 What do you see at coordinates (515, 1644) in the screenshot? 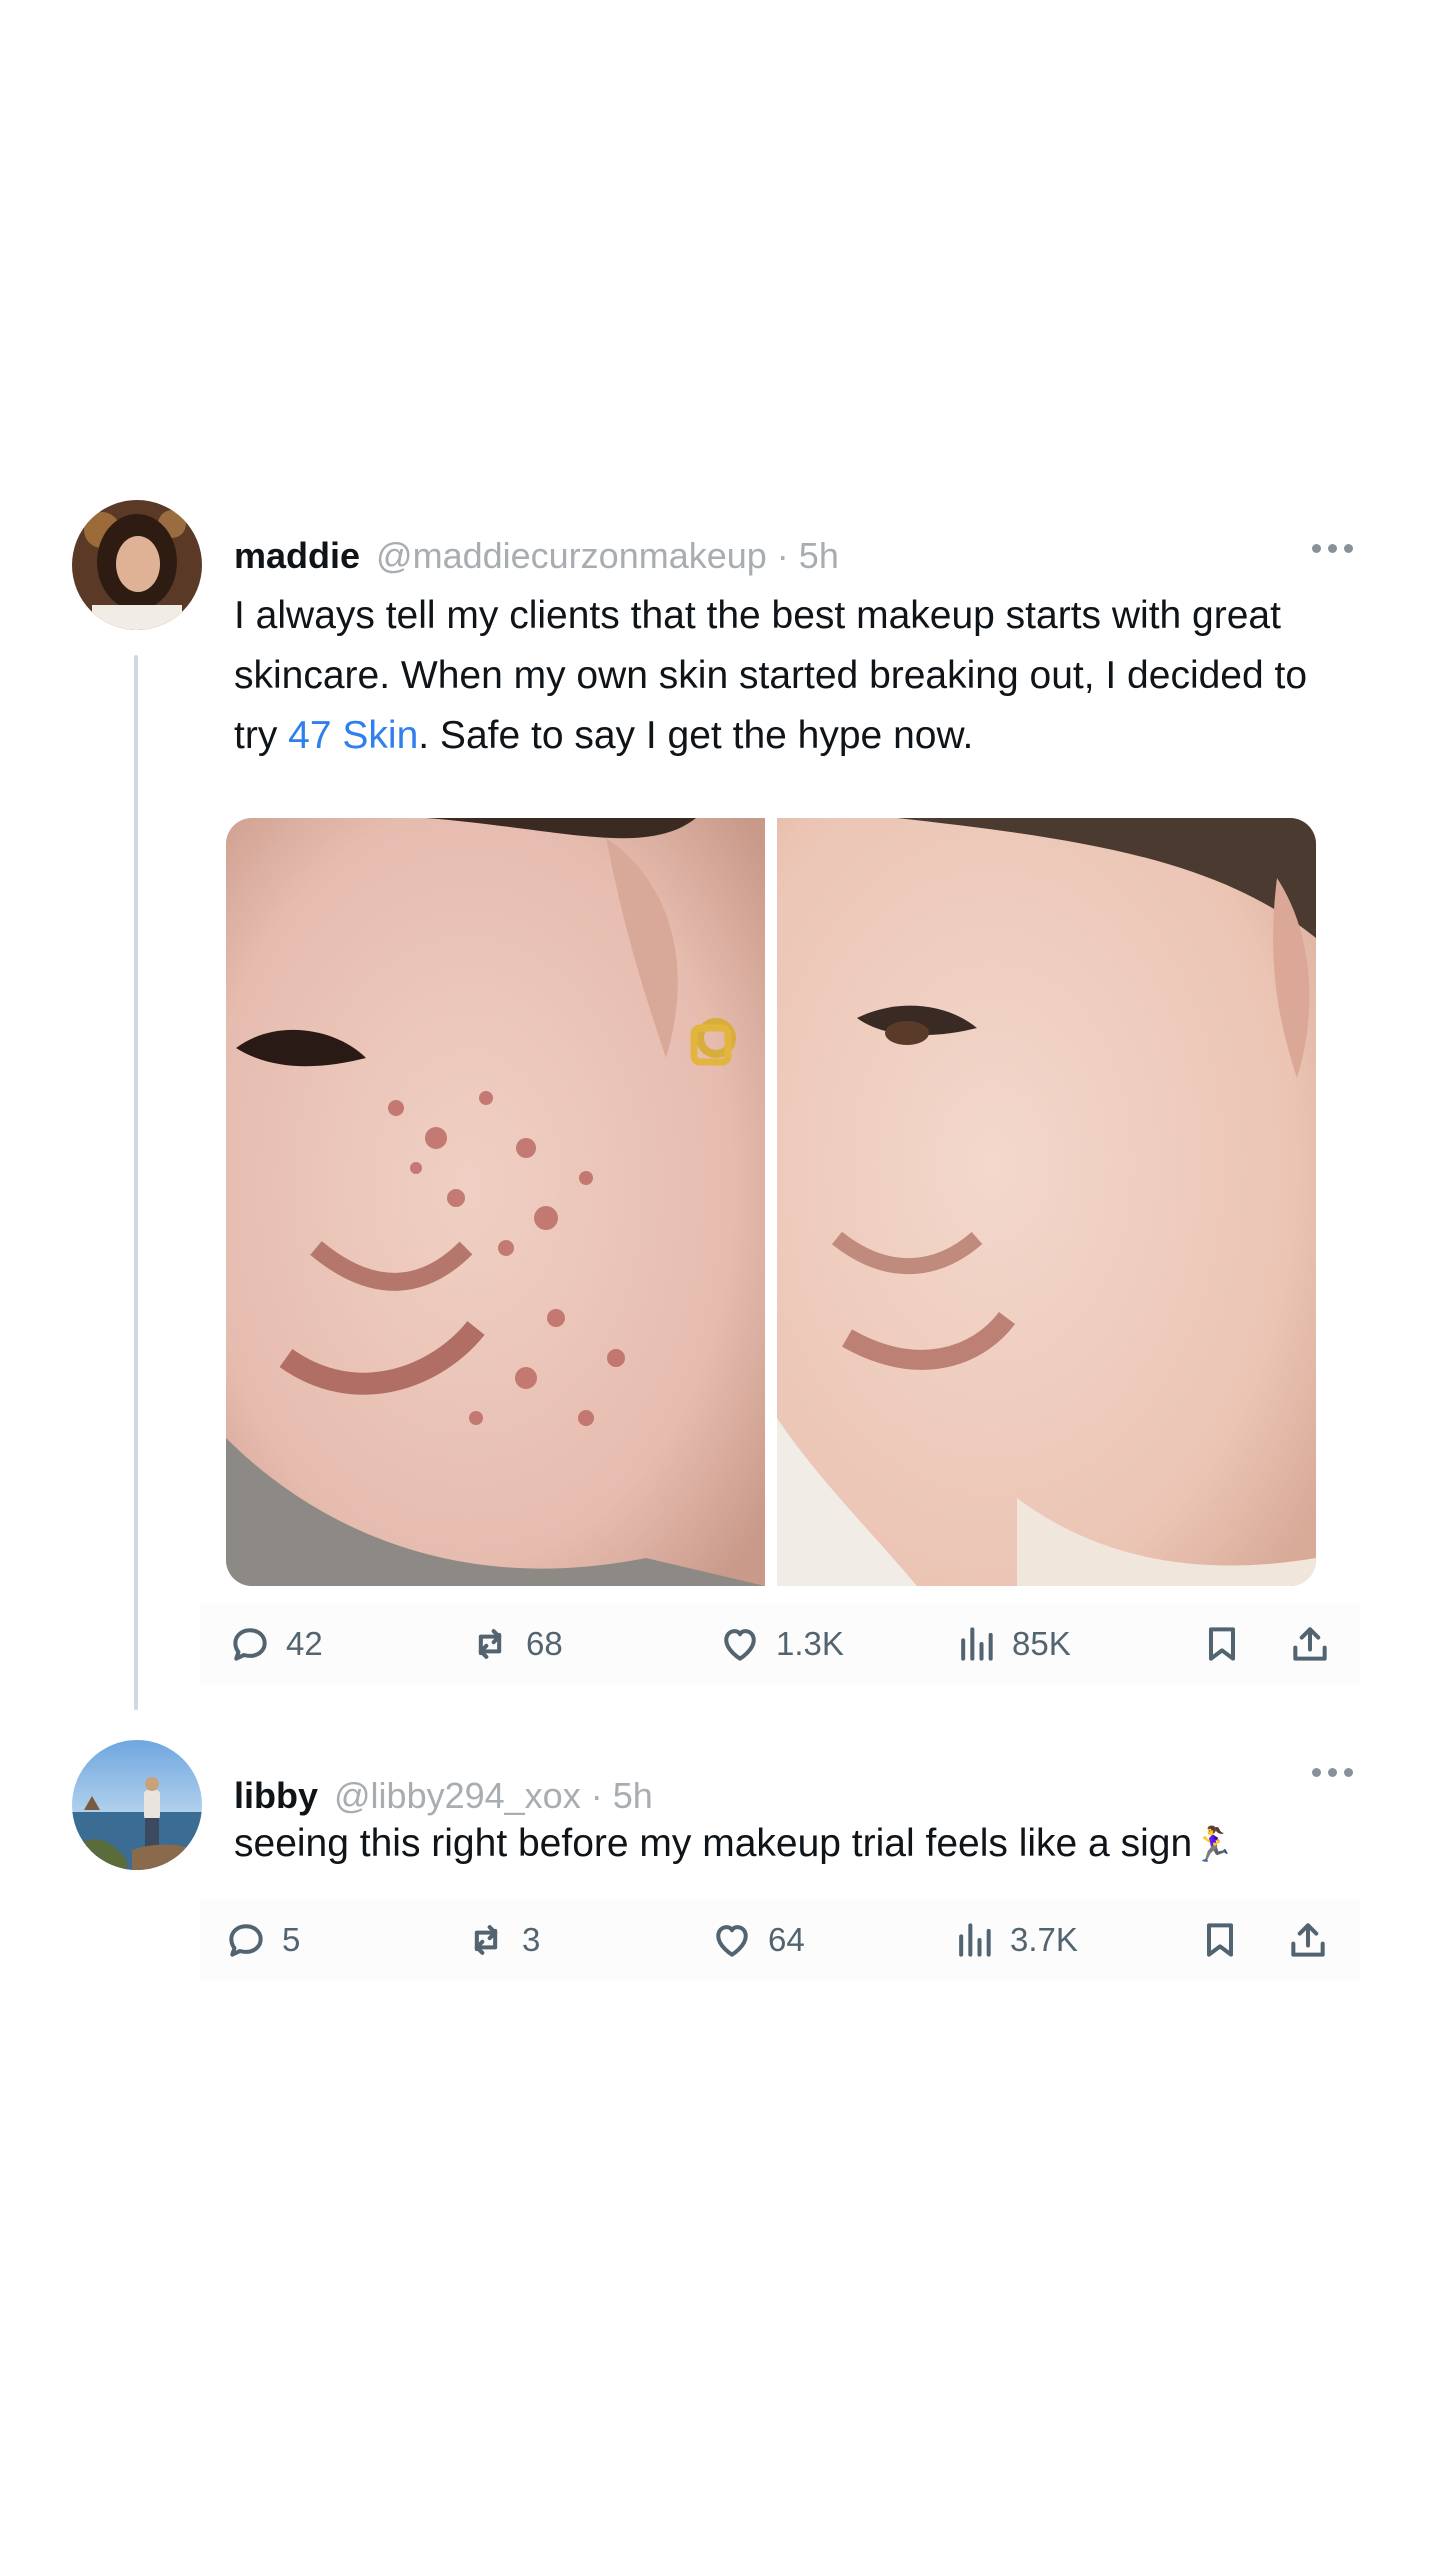
I see `repost-button: 68` at bounding box center [515, 1644].